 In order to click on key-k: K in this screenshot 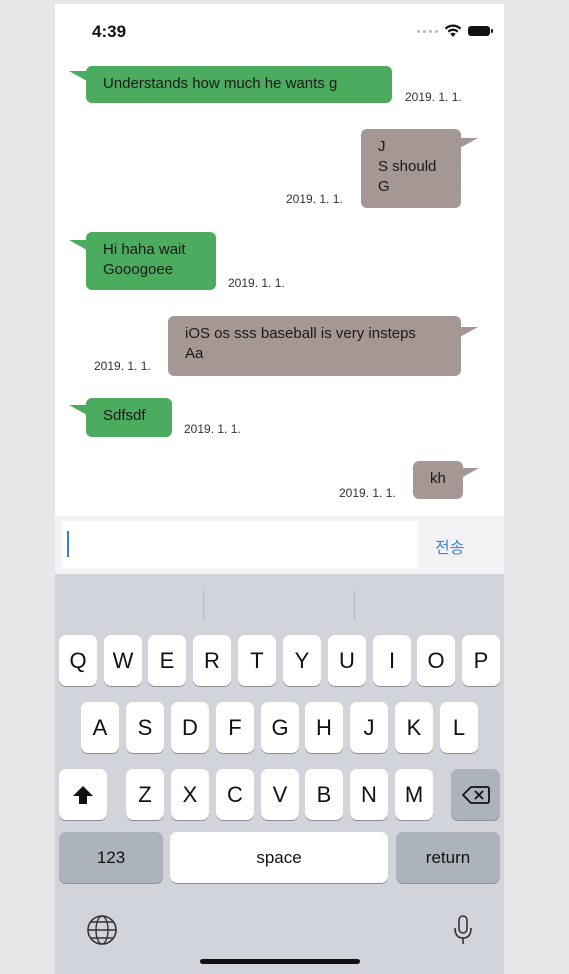, I will do `click(414, 727)`.